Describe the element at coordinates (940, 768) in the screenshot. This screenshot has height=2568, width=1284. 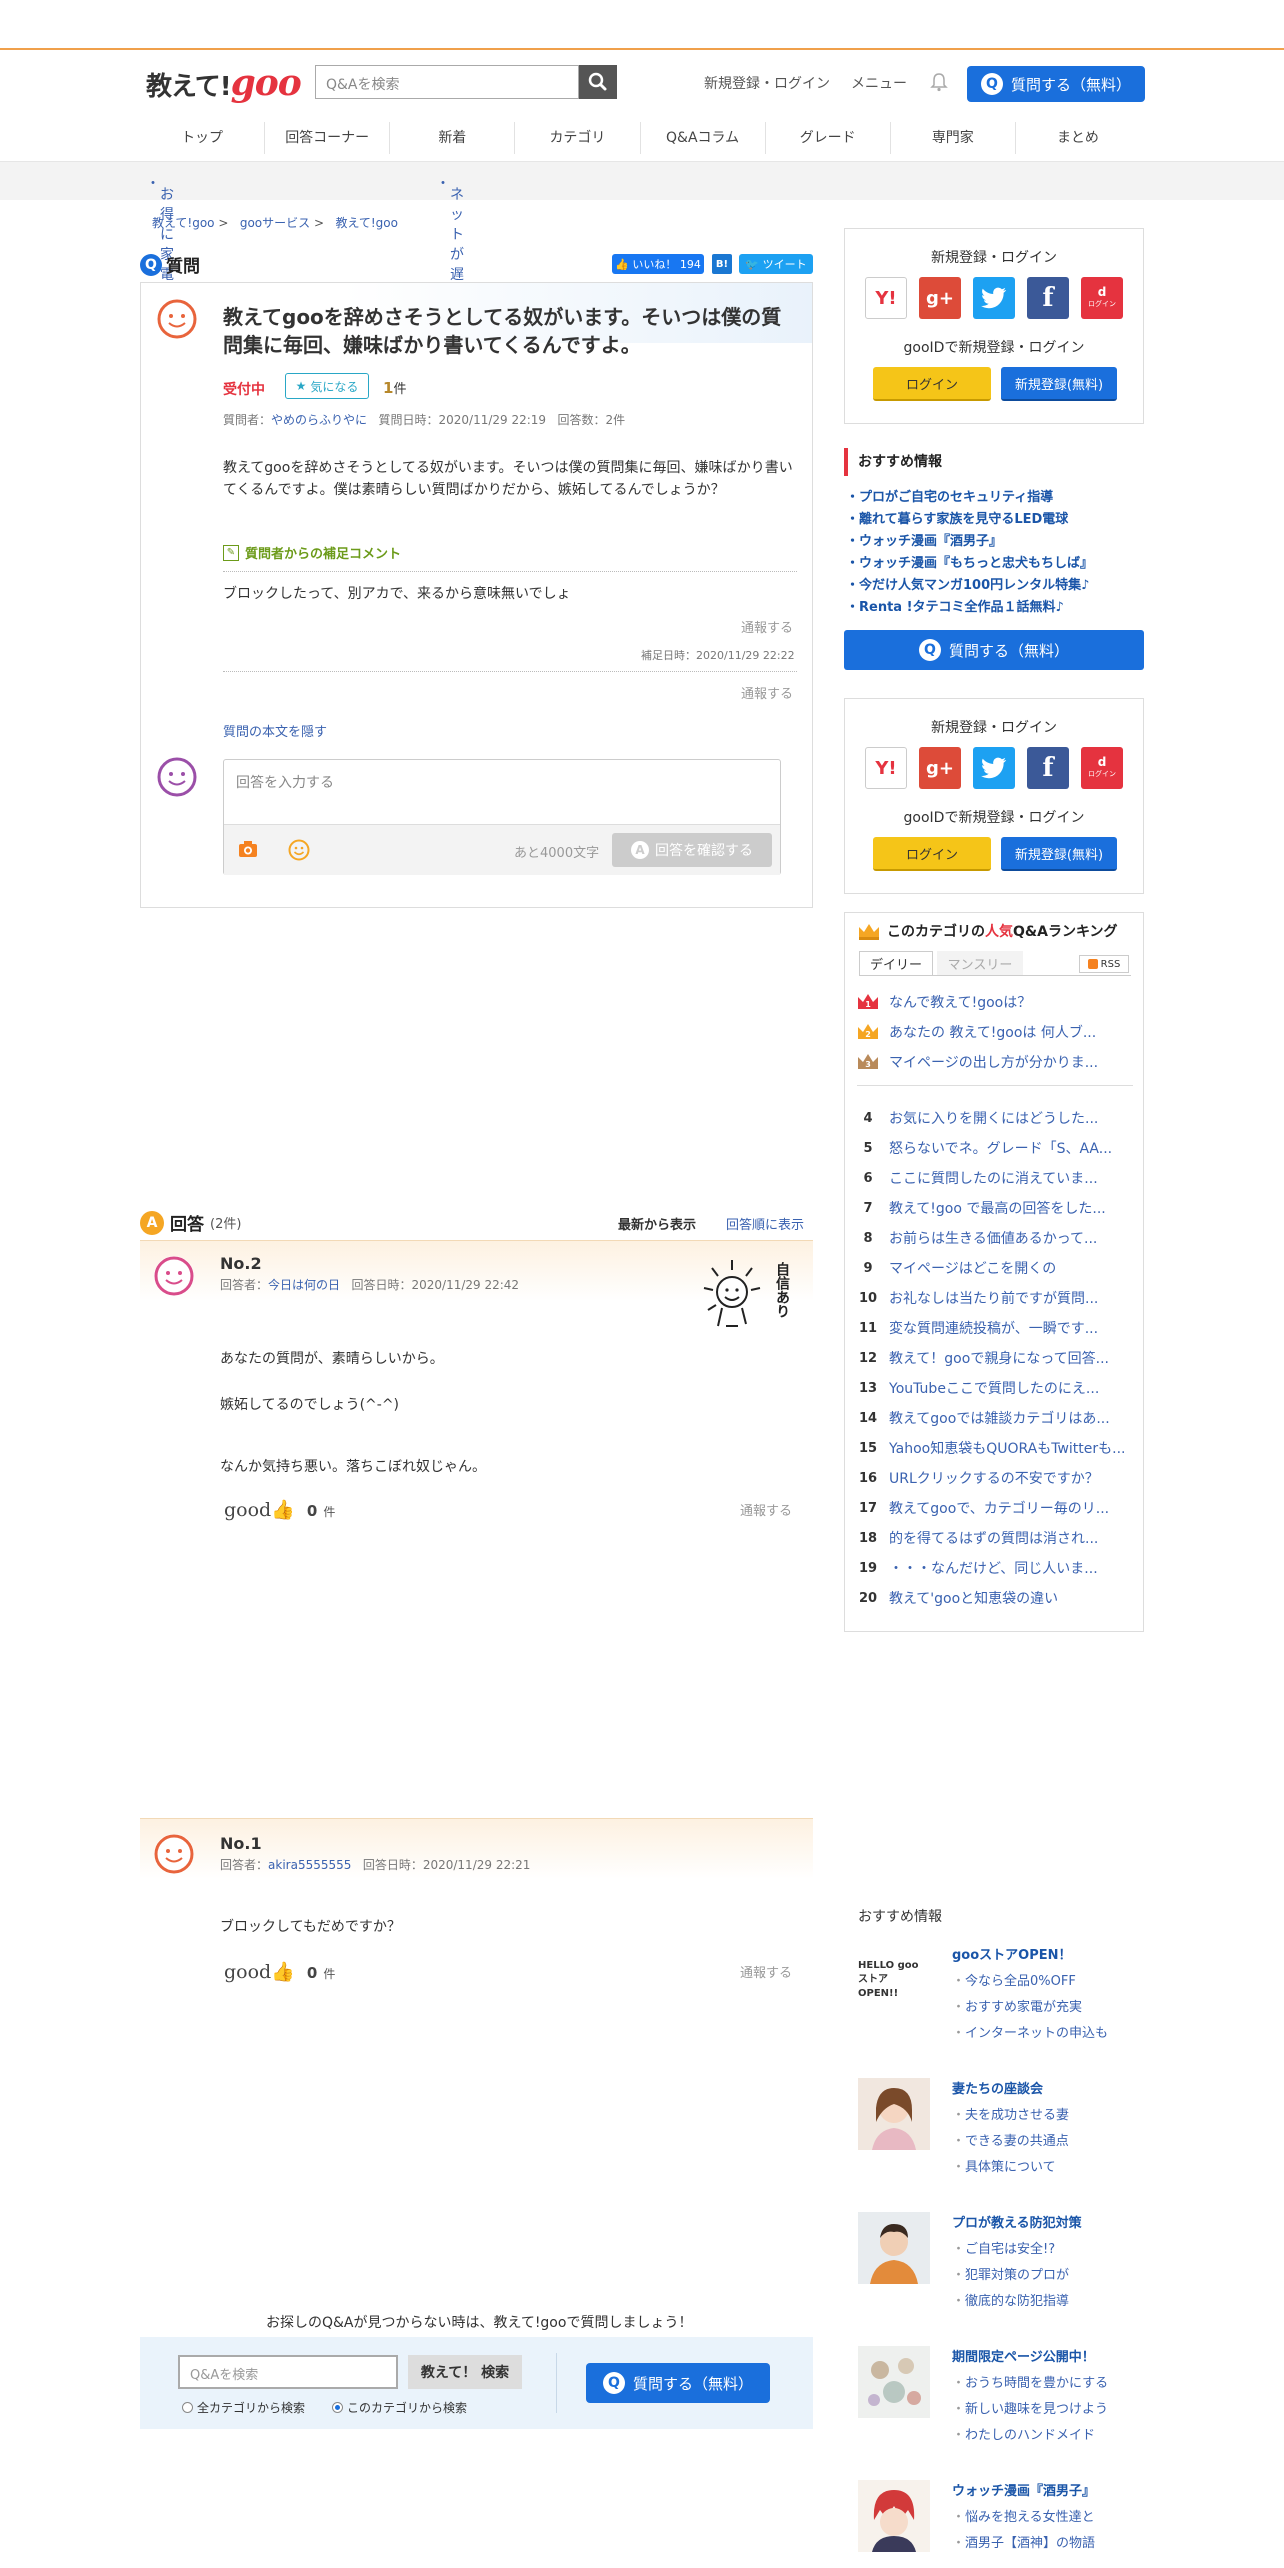
I see `google-plus-login-icon: g+` at that location.